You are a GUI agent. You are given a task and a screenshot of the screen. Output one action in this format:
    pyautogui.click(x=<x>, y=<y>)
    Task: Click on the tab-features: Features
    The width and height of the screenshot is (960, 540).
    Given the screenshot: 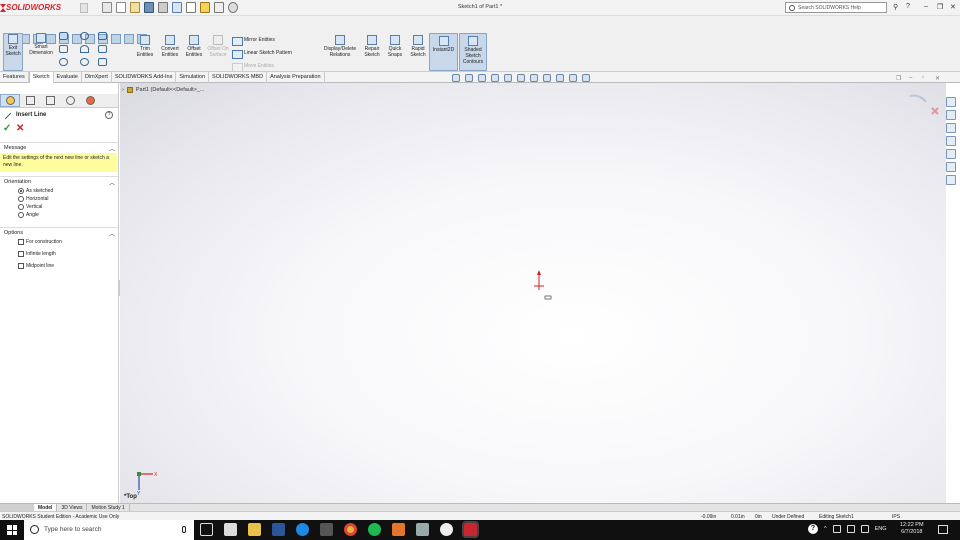 What is the action you would take?
    pyautogui.click(x=14, y=77)
    